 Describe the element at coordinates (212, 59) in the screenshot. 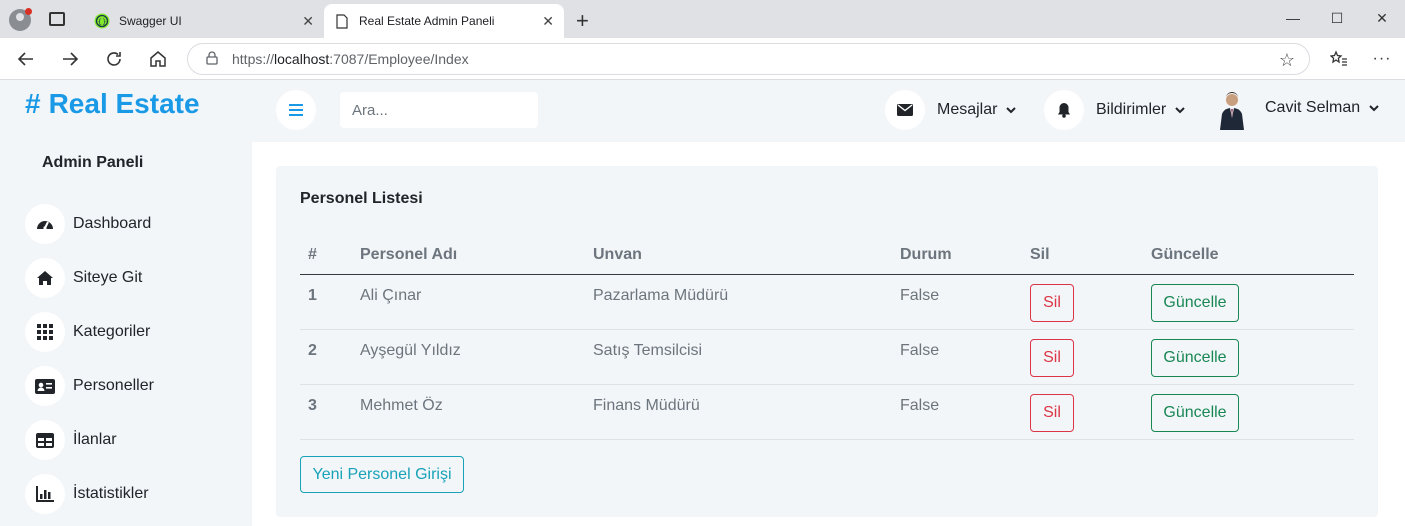

I see `lock-icon` at that location.